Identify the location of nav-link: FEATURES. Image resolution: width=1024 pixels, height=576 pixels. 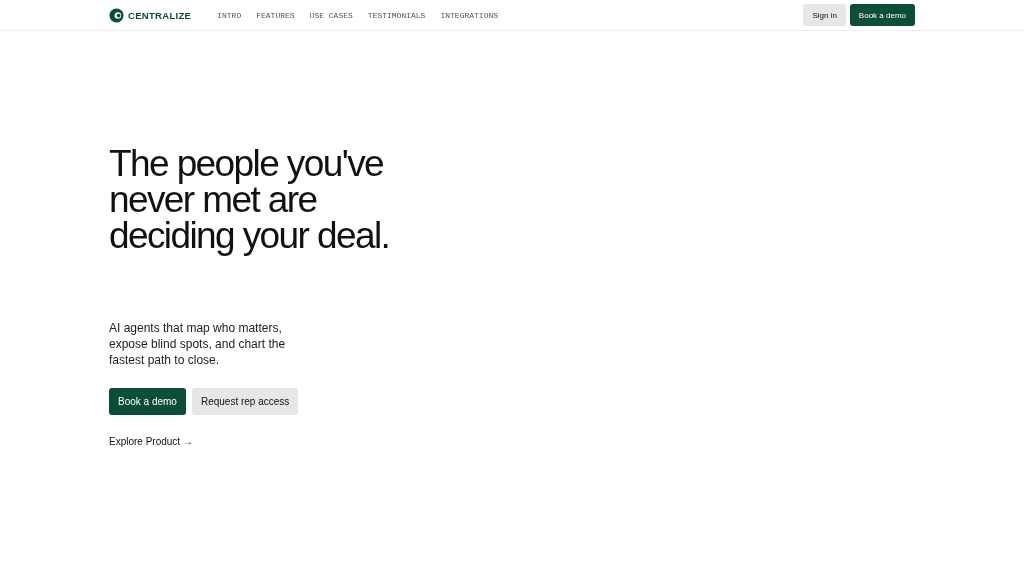
(275, 15).